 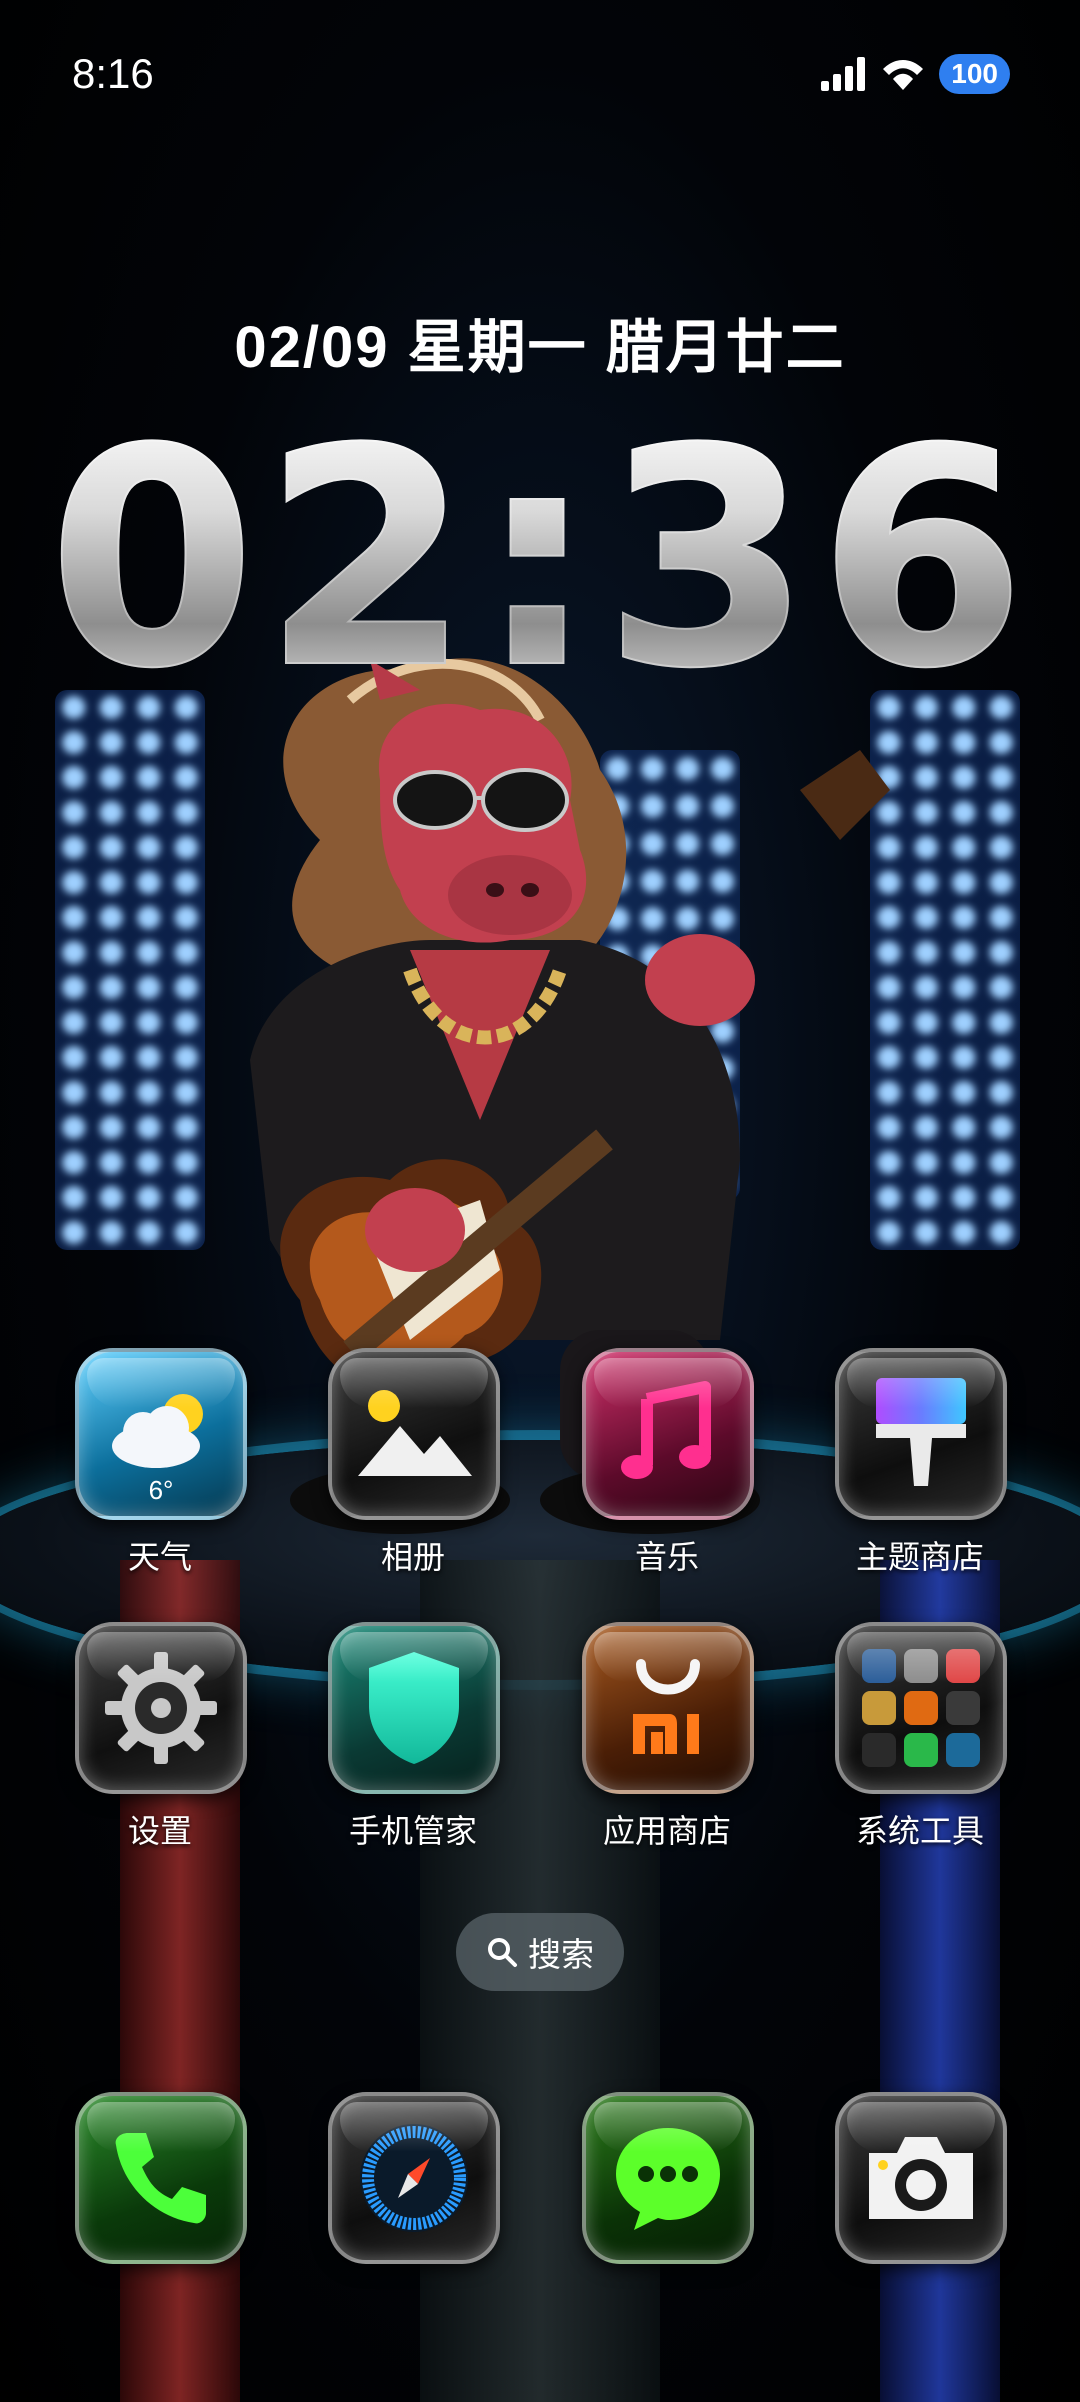 What do you see at coordinates (666, 1430) in the screenshot?
I see `music-note-icon` at bounding box center [666, 1430].